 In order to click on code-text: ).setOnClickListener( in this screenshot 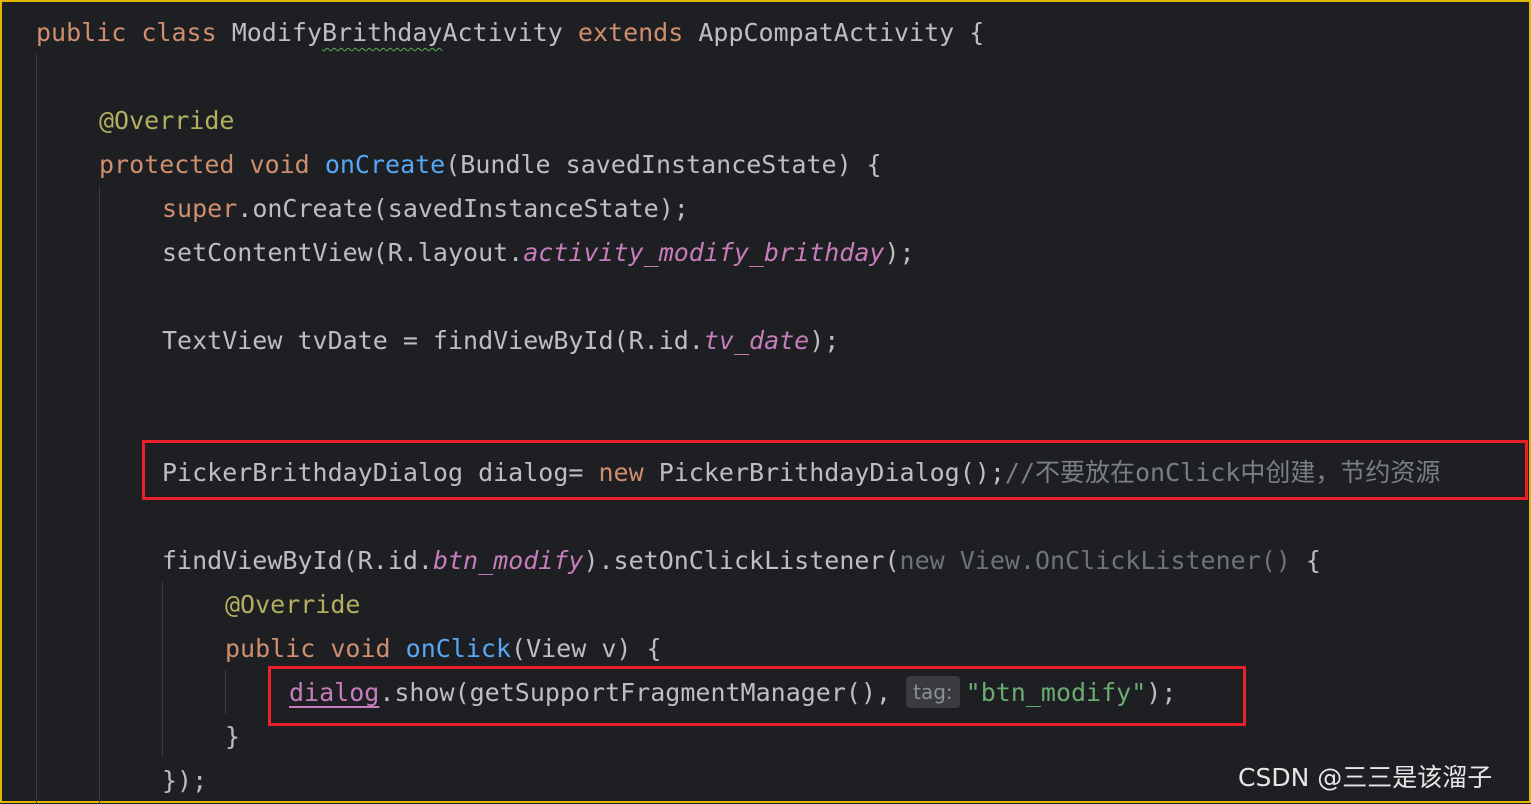, I will do `click(741, 560)`.